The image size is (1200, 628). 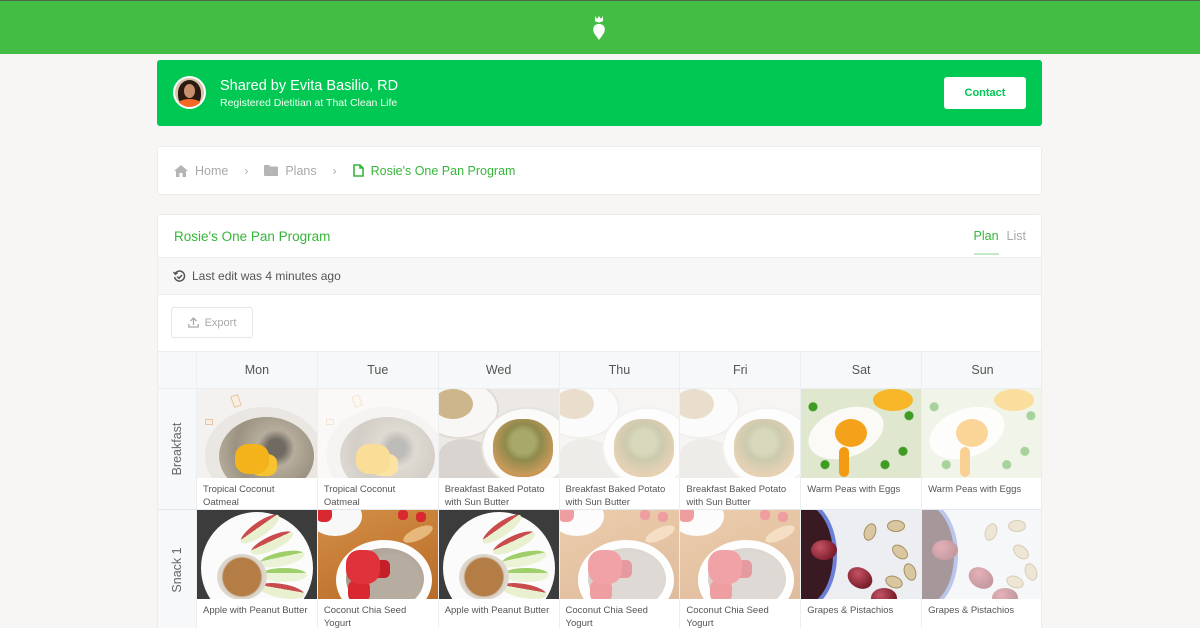 What do you see at coordinates (982, 370) in the screenshot?
I see `day-header: Sun` at bounding box center [982, 370].